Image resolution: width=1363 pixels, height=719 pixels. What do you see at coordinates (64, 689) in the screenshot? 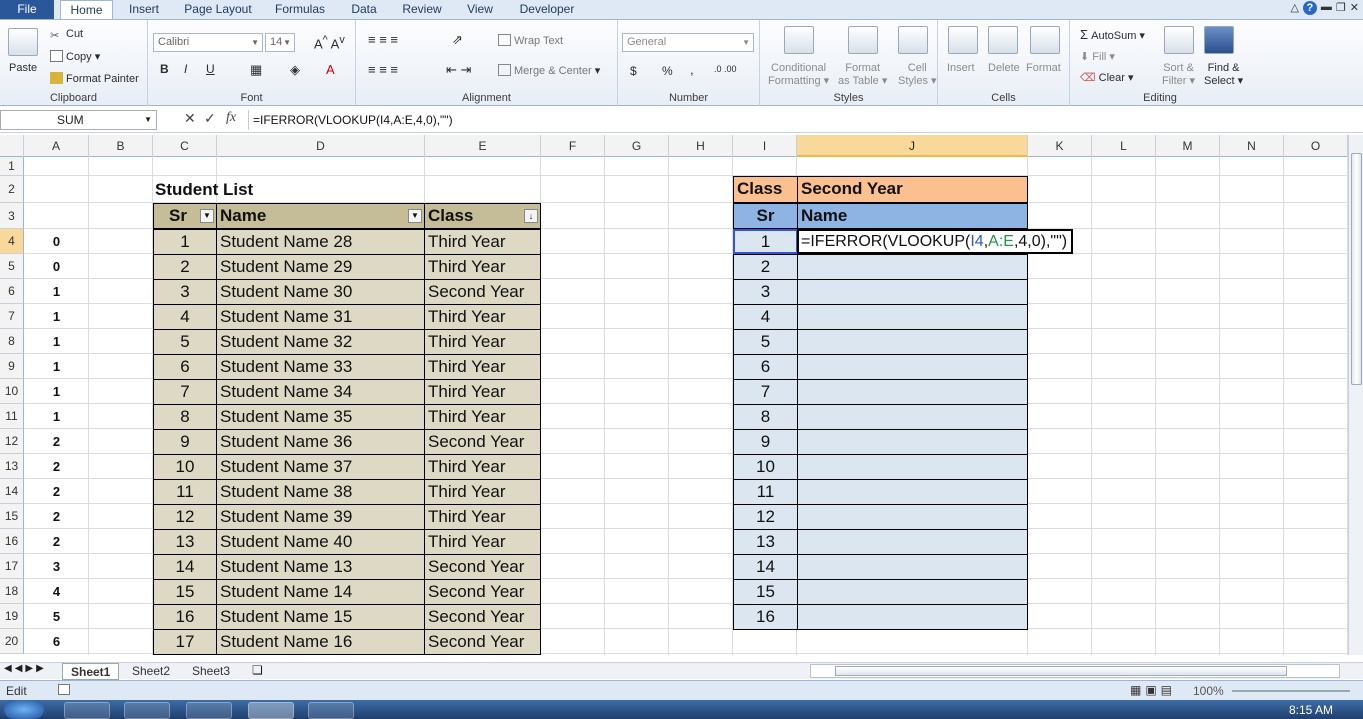
I see `macro-record-icon` at bounding box center [64, 689].